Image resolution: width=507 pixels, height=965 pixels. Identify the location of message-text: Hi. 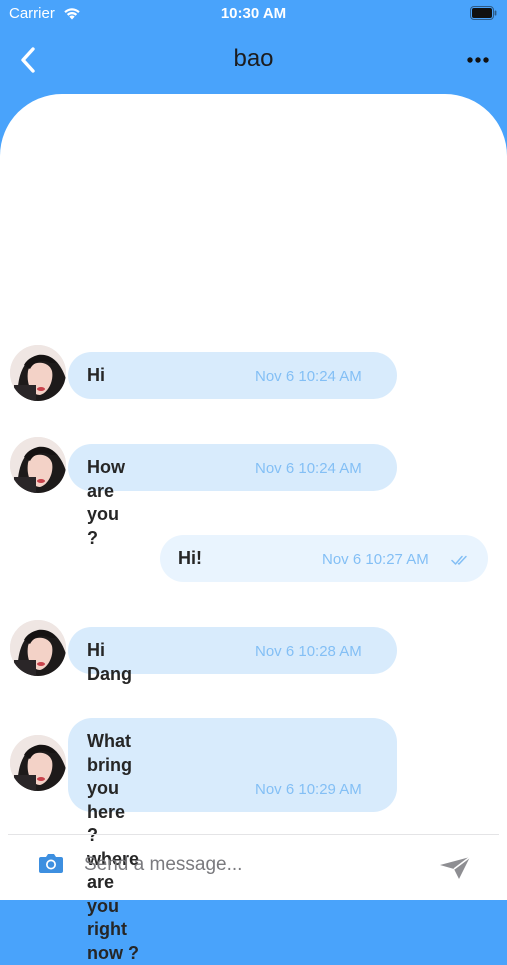
(96, 375).